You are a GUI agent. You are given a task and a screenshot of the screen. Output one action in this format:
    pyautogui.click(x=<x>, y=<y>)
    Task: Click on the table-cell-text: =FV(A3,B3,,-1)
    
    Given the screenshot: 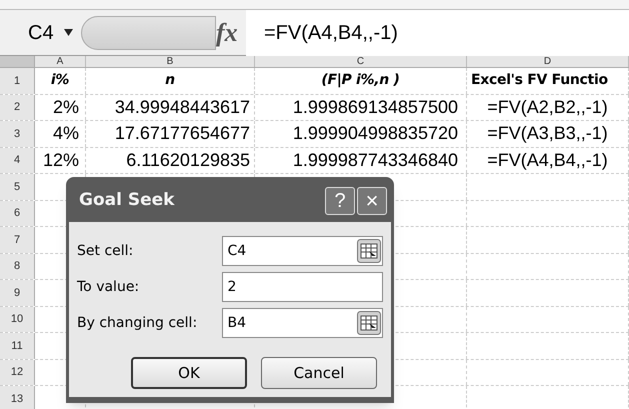 What is the action you would take?
    pyautogui.click(x=547, y=134)
    